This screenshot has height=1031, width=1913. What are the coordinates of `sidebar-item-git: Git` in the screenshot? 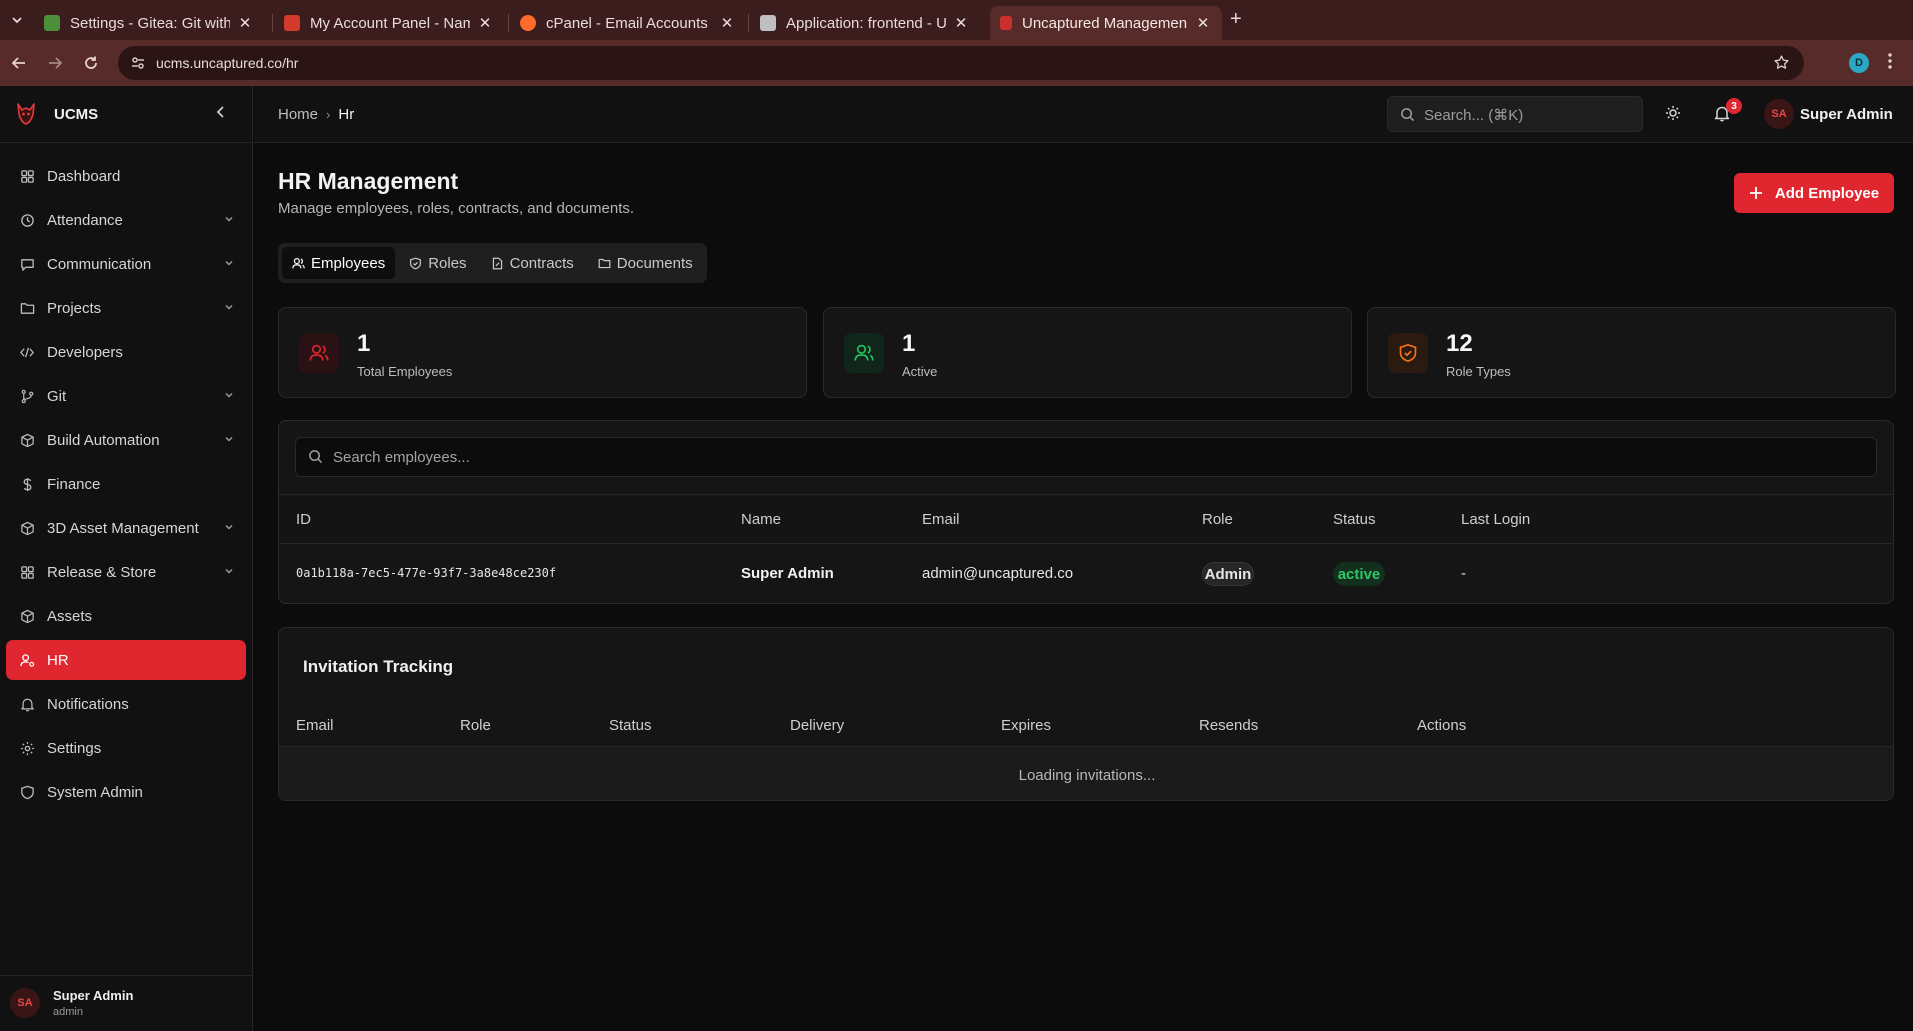 It's located at (126, 396).